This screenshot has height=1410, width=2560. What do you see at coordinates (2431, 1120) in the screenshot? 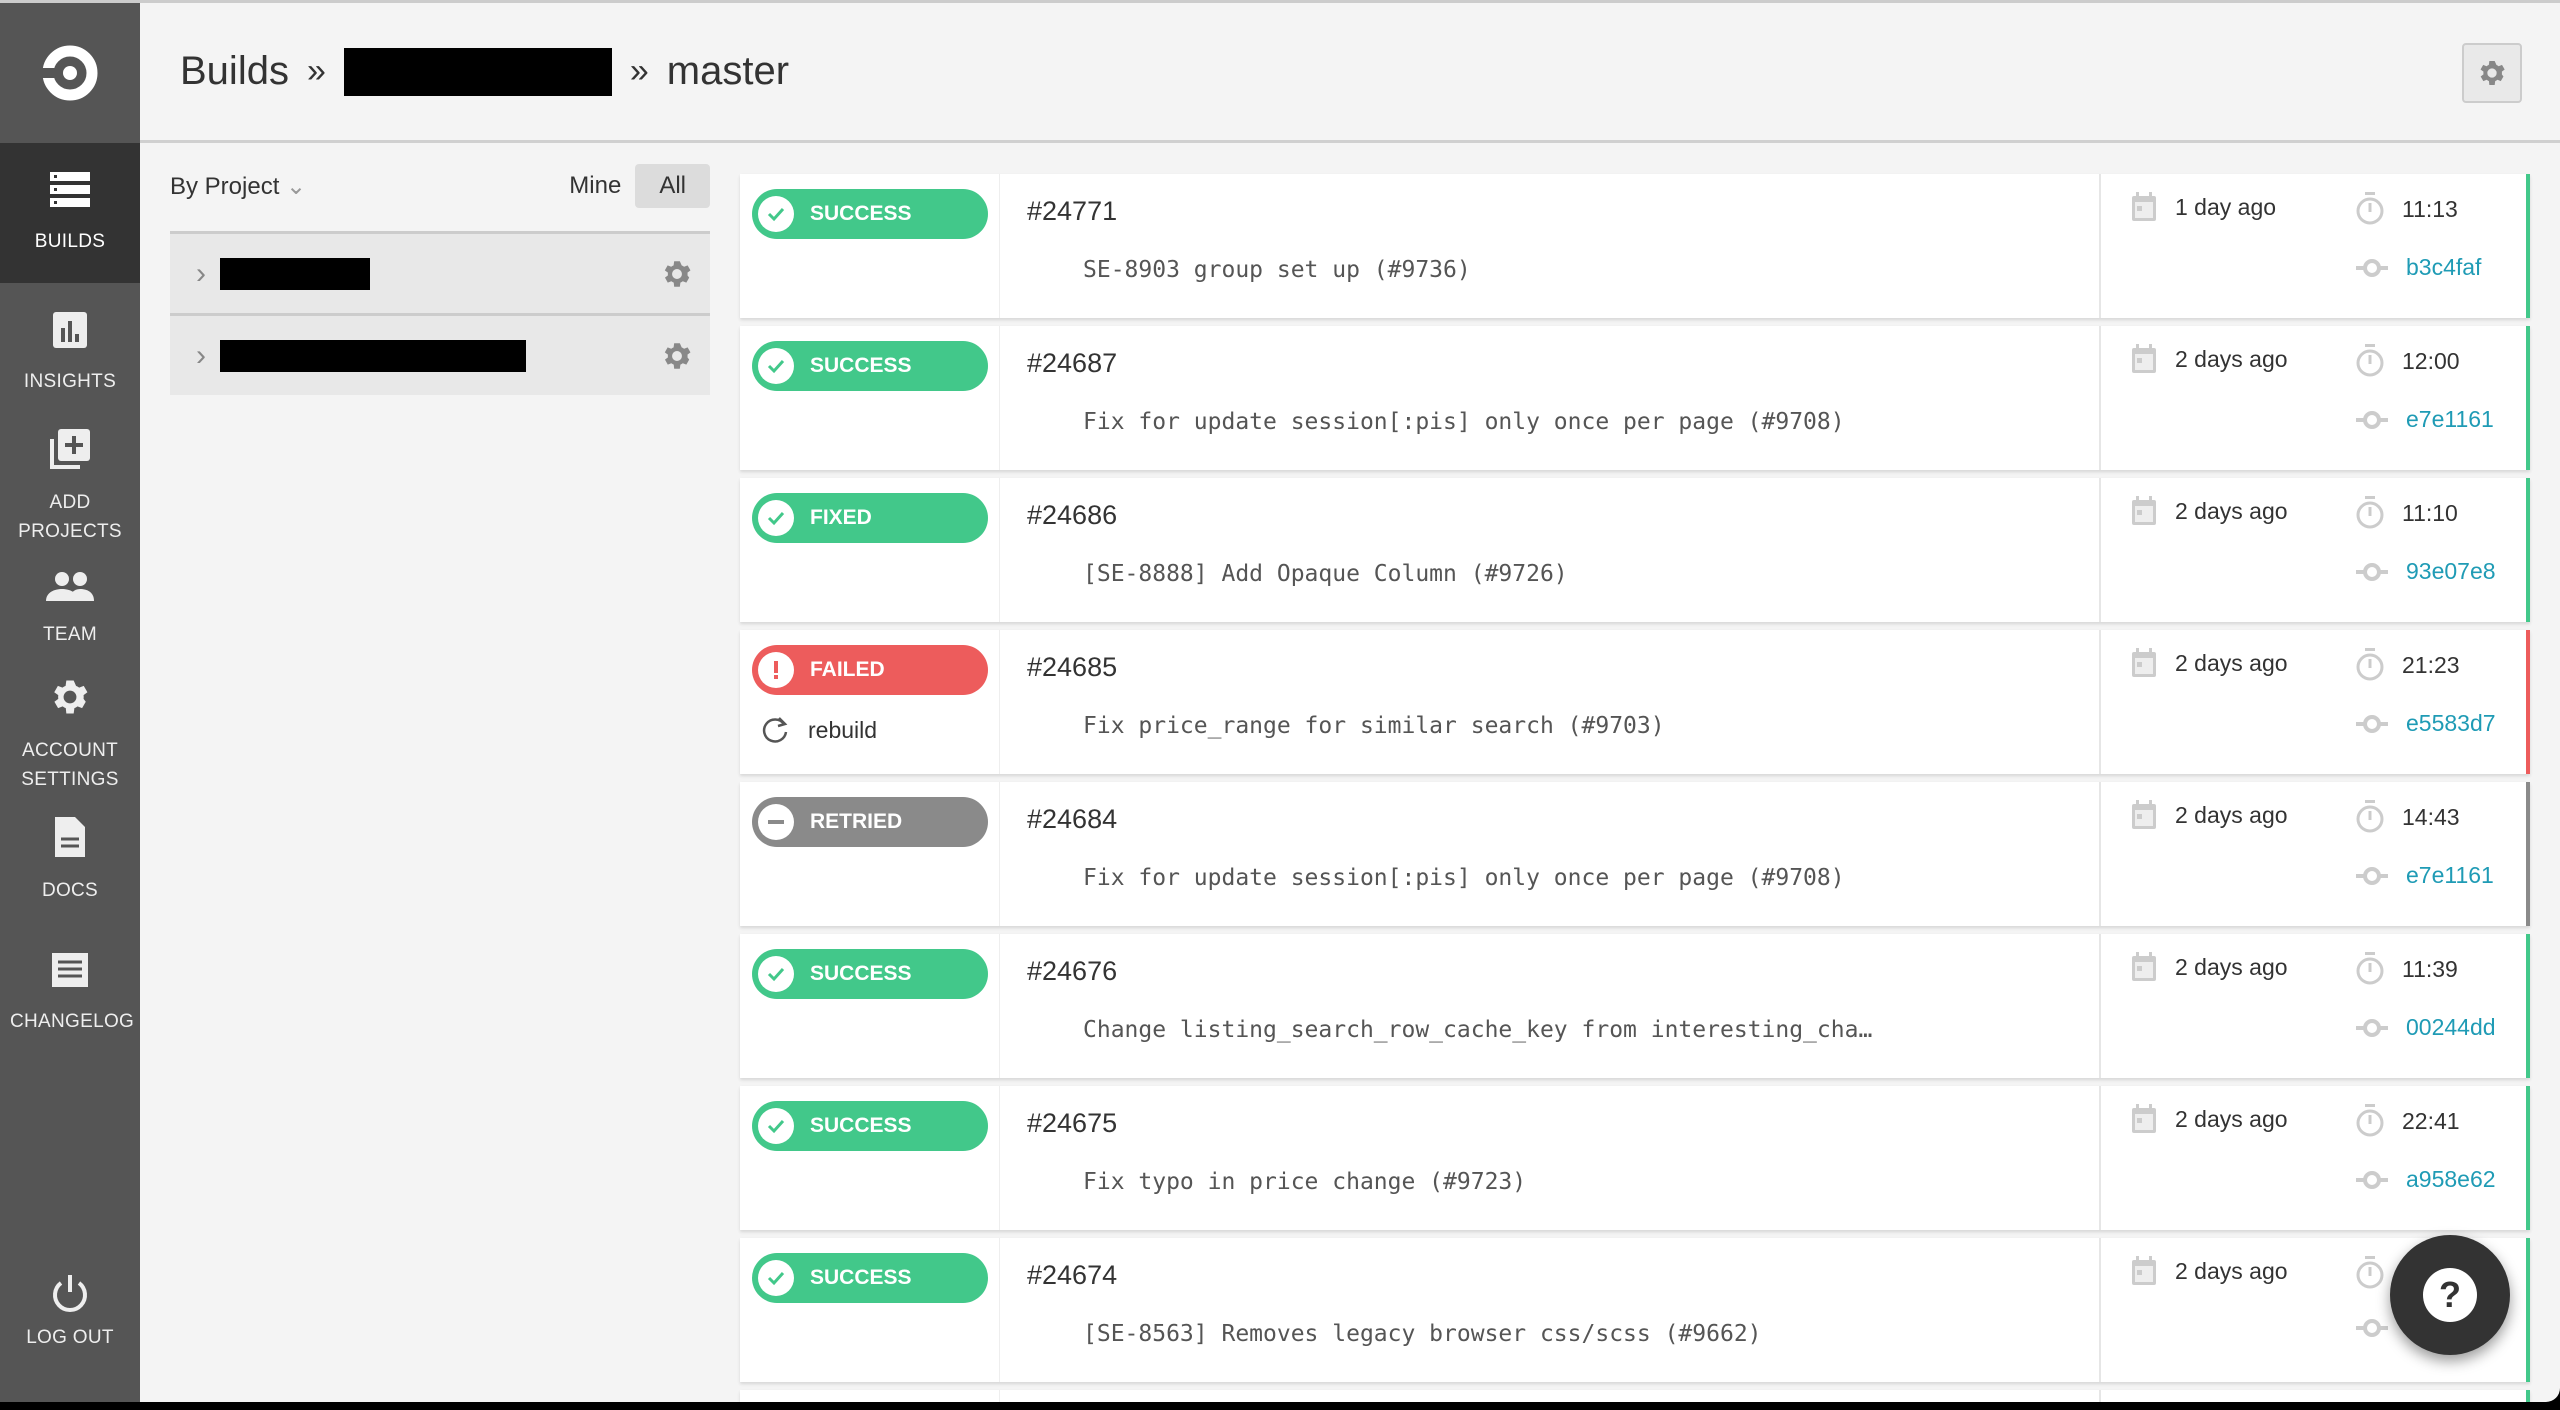
I see `build-duration: 22:41` at bounding box center [2431, 1120].